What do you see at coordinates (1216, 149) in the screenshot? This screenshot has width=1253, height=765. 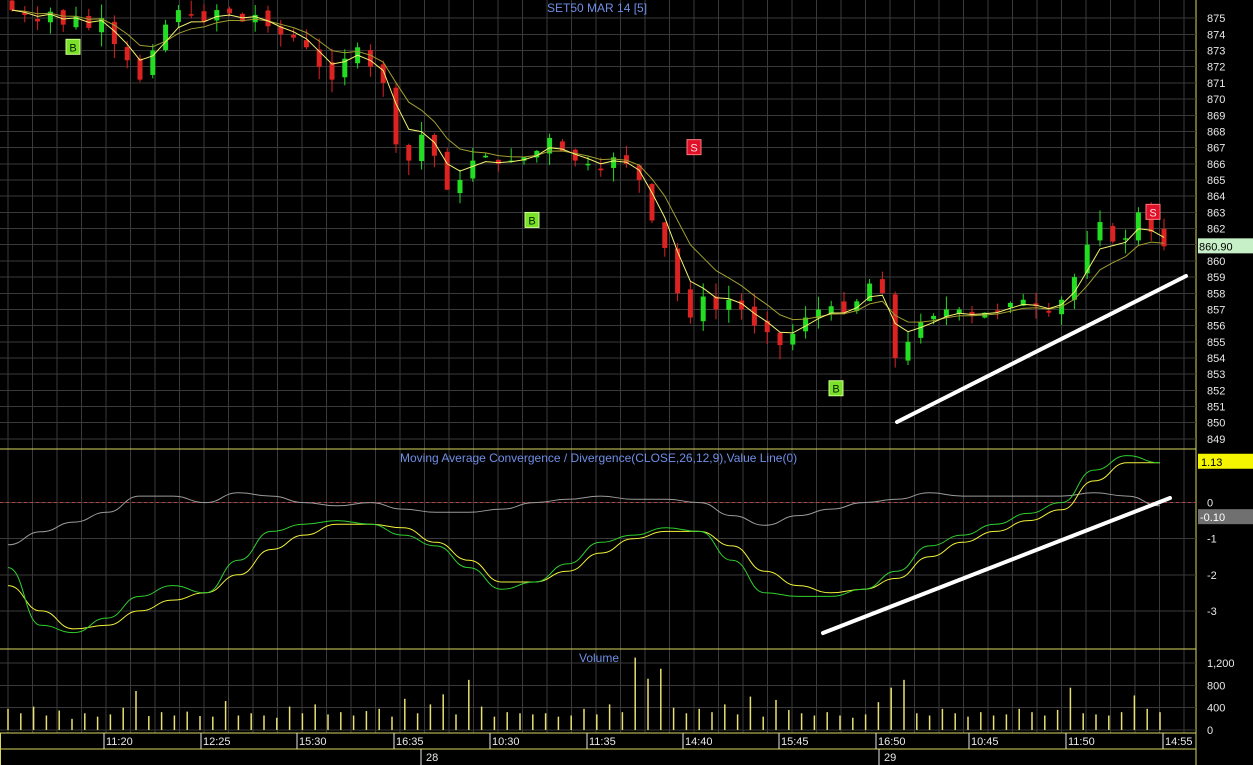 I see `price-tick: 867` at bounding box center [1216, 149].